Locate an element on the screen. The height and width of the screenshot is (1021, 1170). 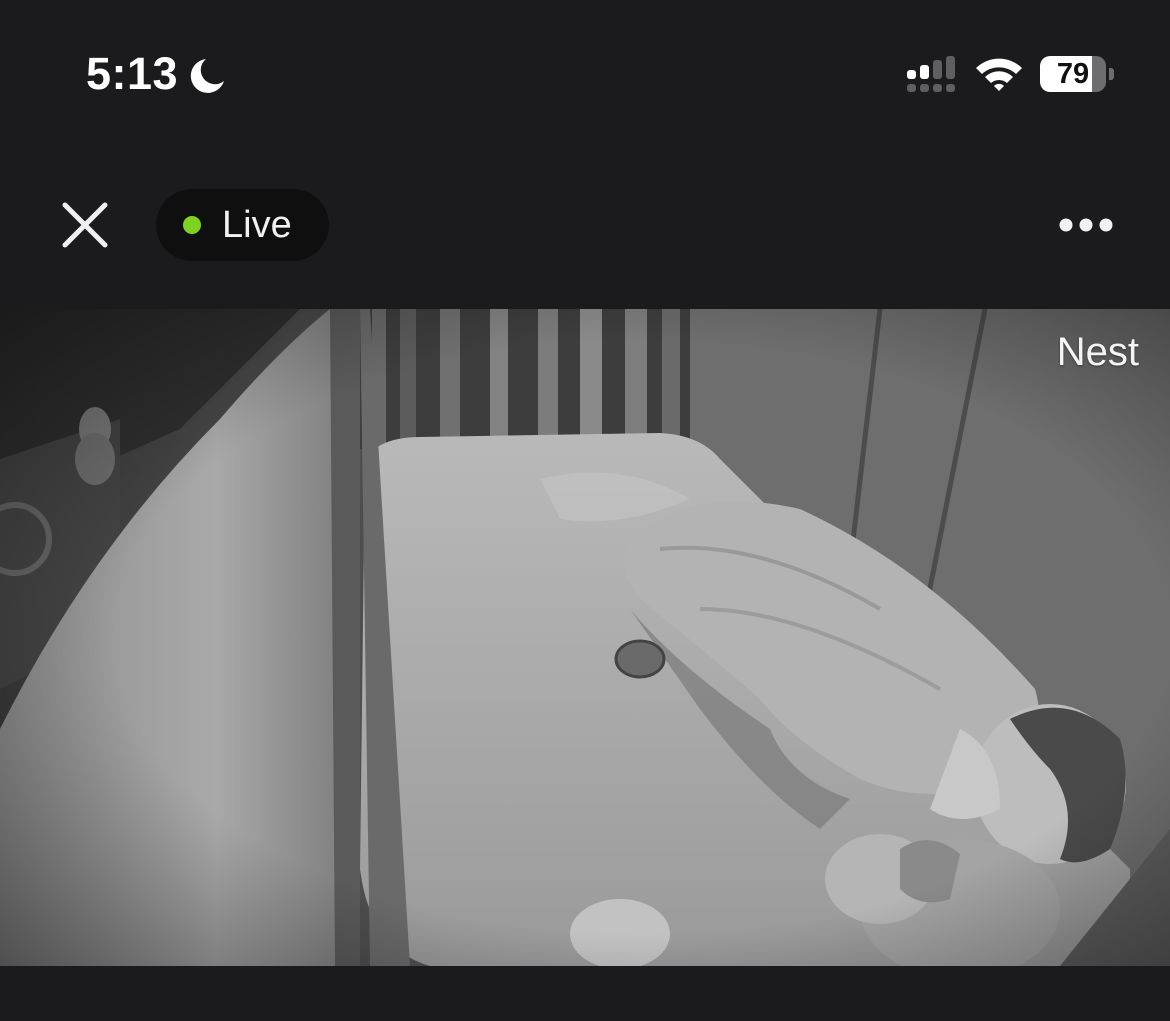
bottom-bar is located at coordinates (585, 993).